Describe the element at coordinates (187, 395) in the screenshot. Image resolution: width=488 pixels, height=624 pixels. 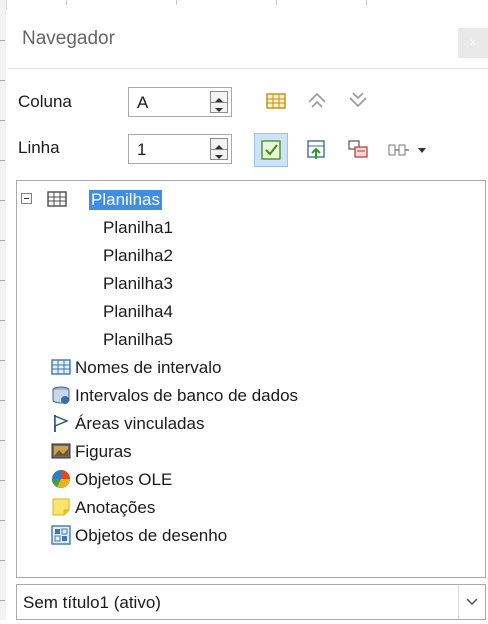
I see `category-label: Intervalos de banco de dados` at that location.